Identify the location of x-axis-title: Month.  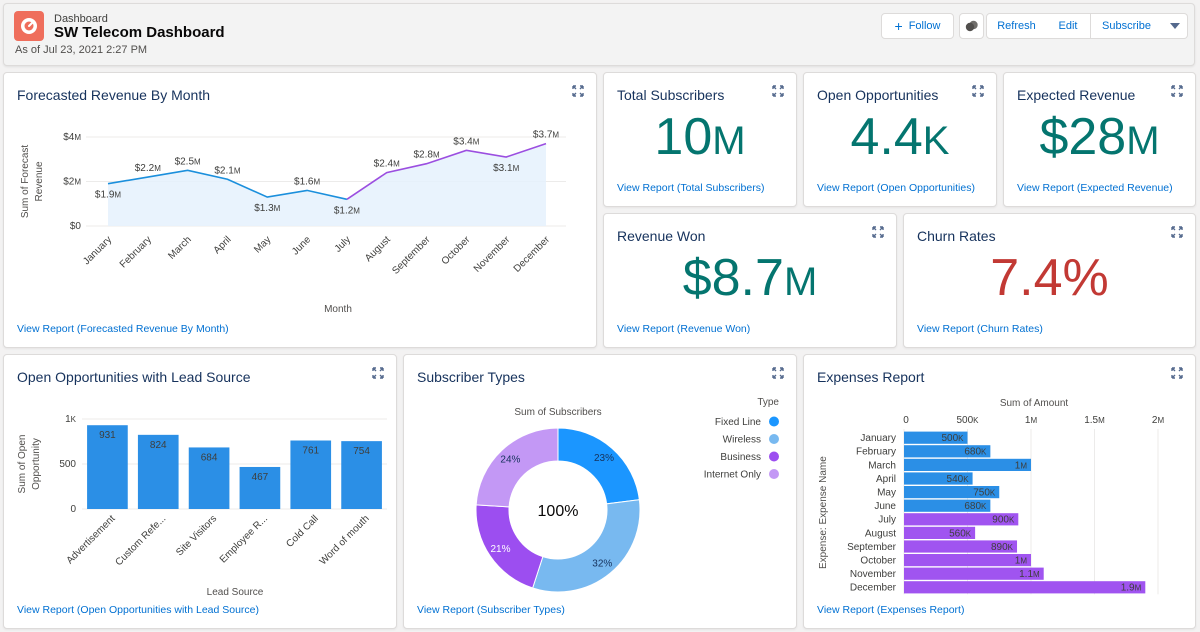
(338, 308).